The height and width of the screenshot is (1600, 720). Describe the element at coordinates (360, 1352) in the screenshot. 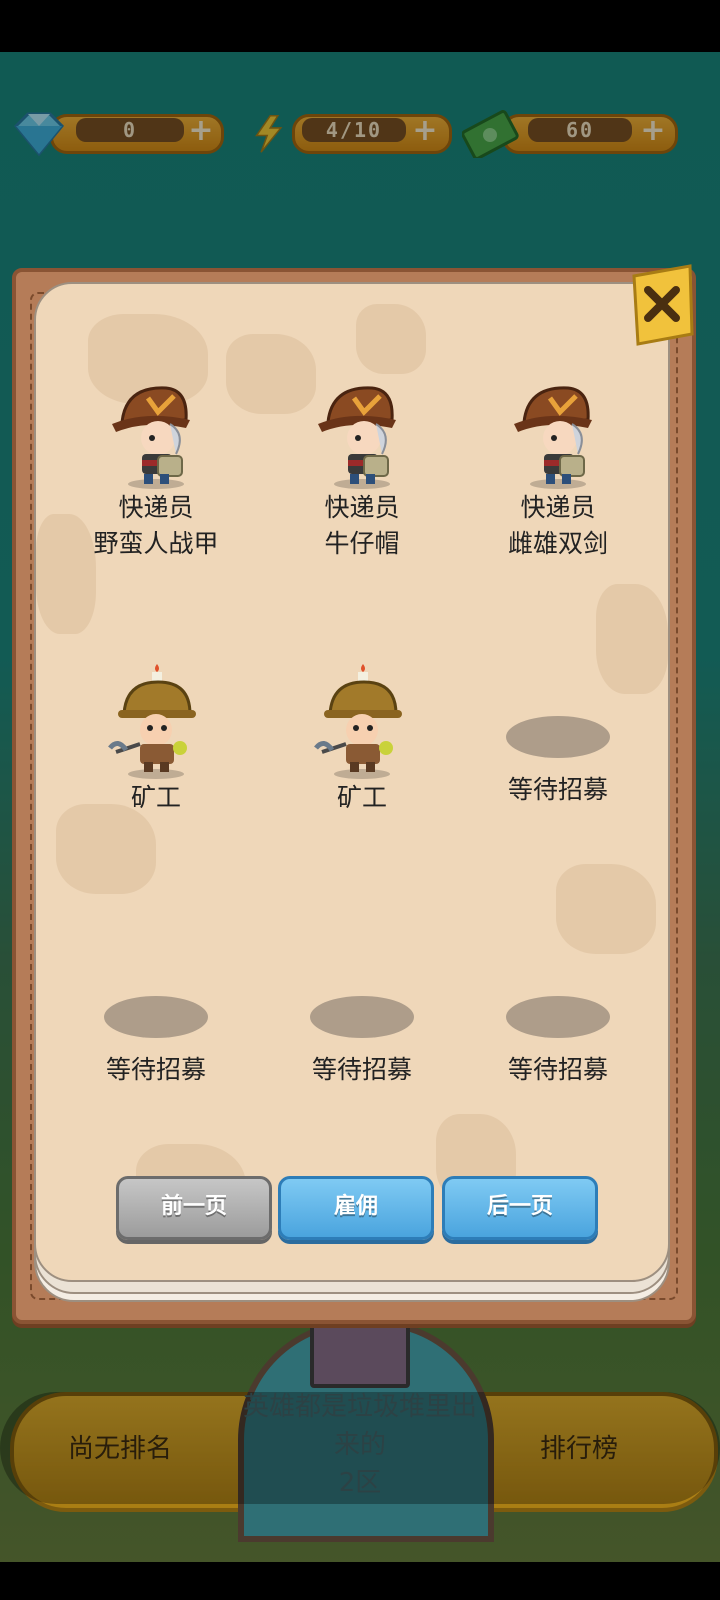

I see `avatar` at that location.